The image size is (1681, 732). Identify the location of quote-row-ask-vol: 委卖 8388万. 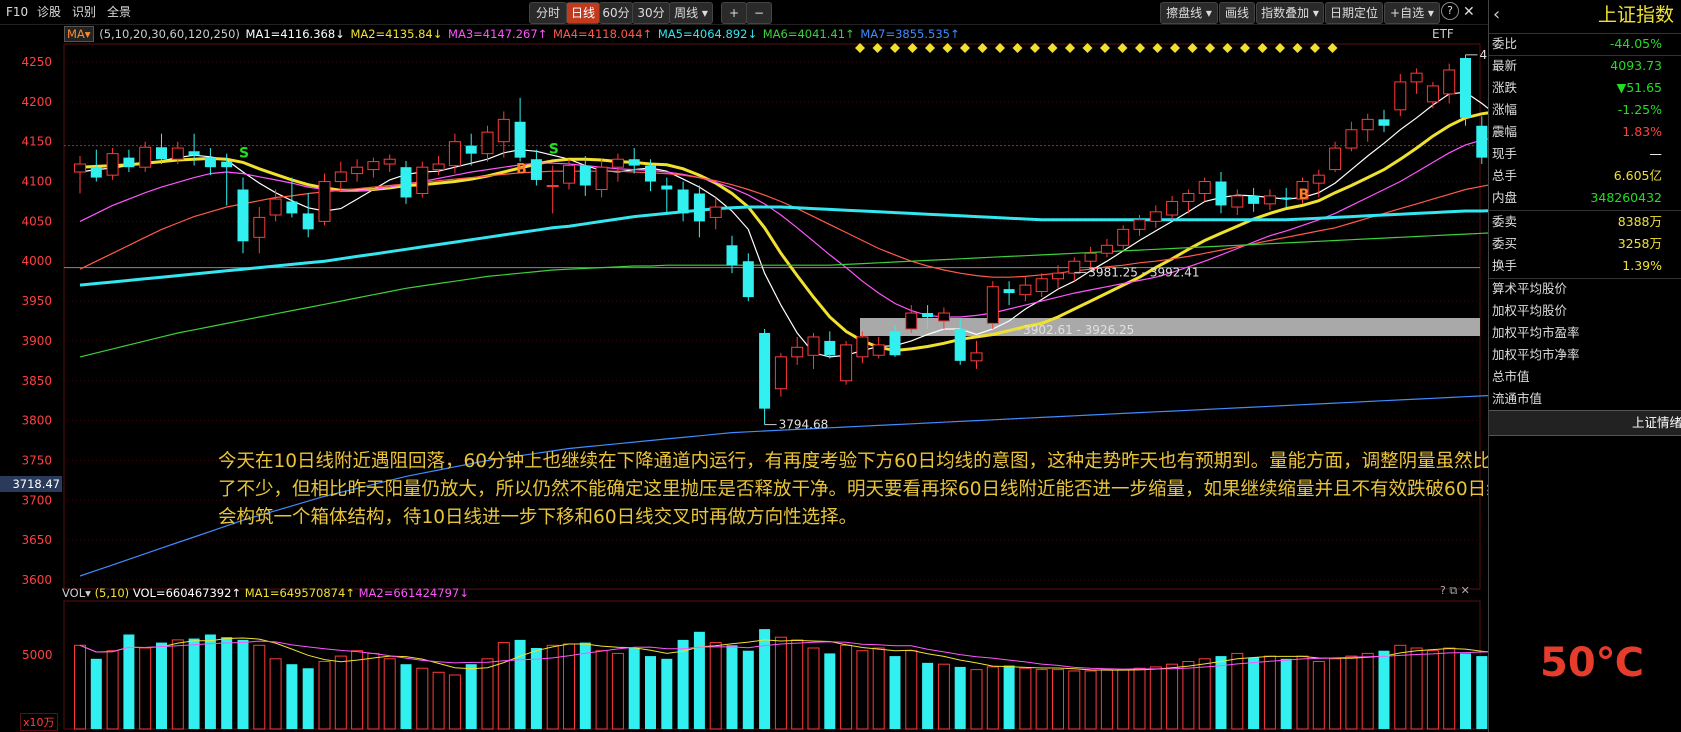
(1577, 221).